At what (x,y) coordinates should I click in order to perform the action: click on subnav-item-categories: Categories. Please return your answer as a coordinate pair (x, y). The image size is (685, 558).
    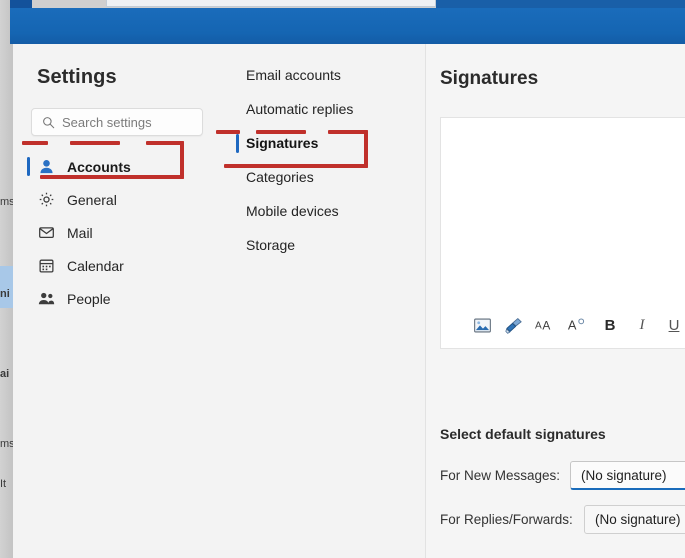
    Looking at the image, I should click on (322, 177).